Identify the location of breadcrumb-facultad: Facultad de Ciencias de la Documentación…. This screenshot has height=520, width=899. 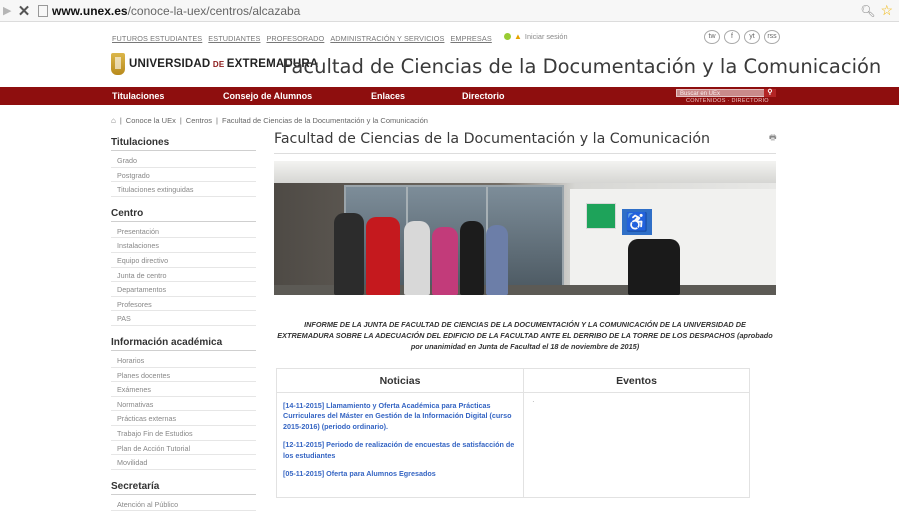
(325, 120).